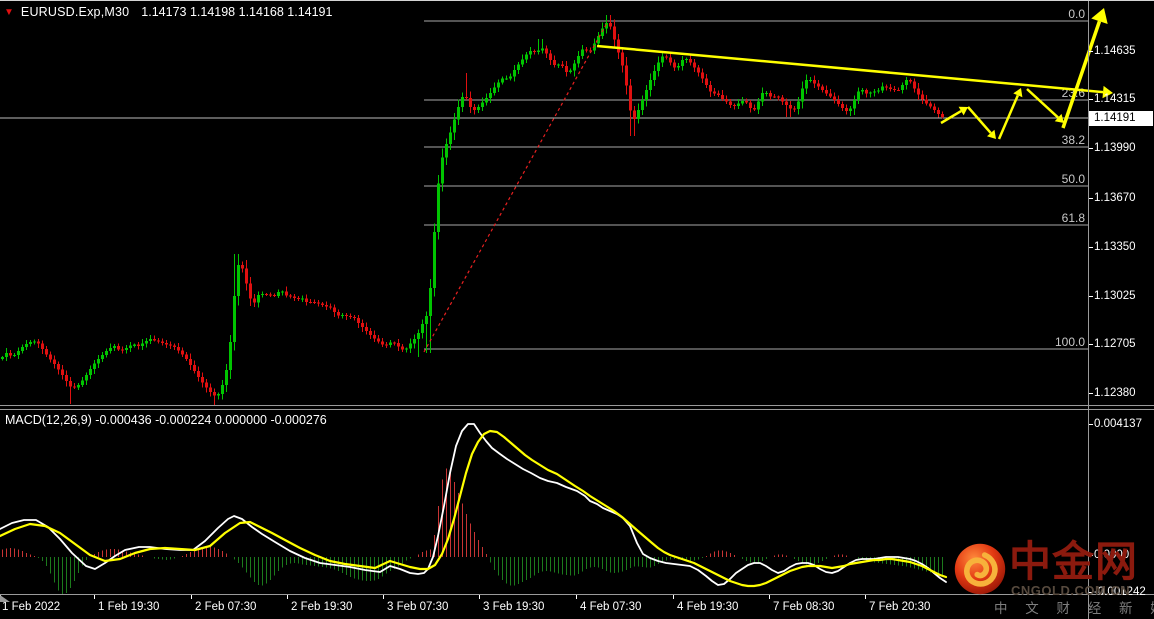 The width and height of the screenshot is (1154, 619). What do you see at coordinates (418, 607) in the screenshot?
I see `time-axis-label: 3 Feb 07:30` at bounding box center [418, 607].